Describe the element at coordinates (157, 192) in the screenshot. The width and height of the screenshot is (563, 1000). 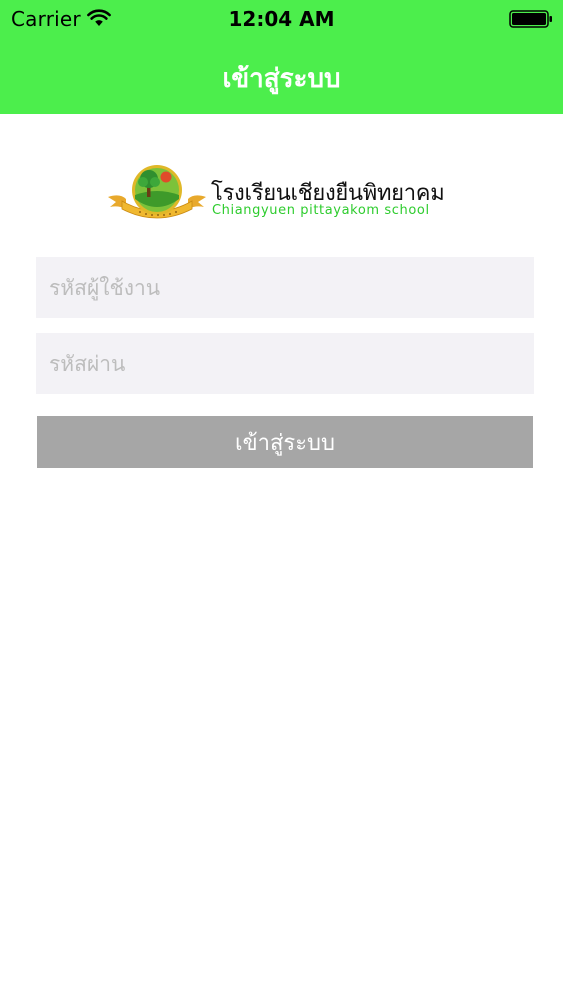
I see `school-emblem-icon` at that location.